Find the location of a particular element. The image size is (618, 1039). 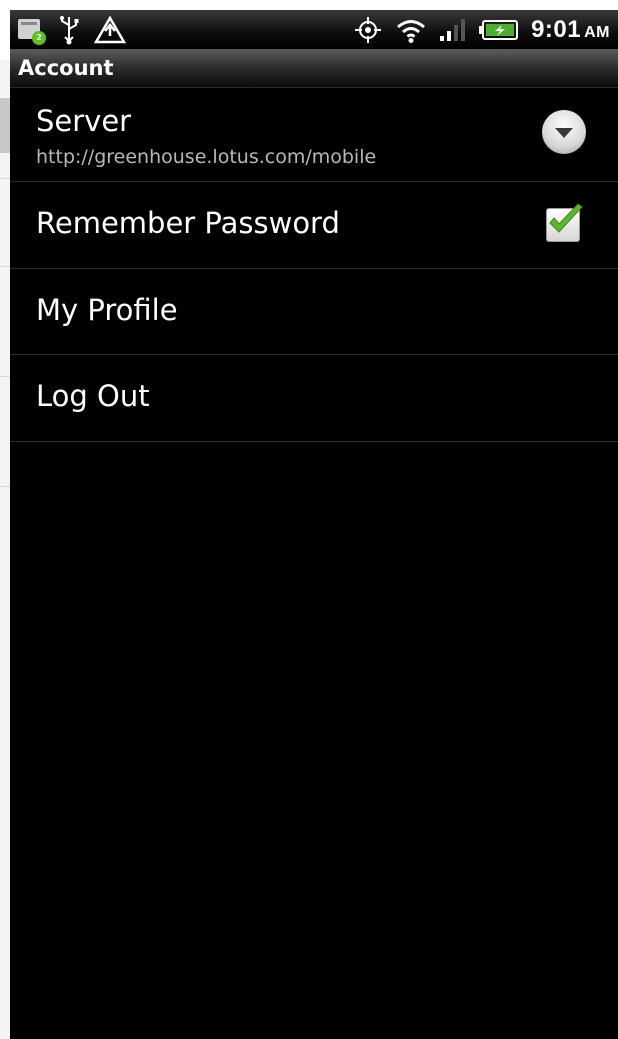

dropdown-icon is located at coordinates (564, 132).